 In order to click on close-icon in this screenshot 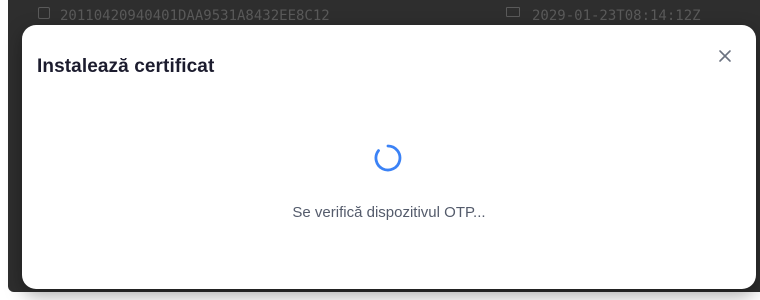, I will do `click(725, 56)`.